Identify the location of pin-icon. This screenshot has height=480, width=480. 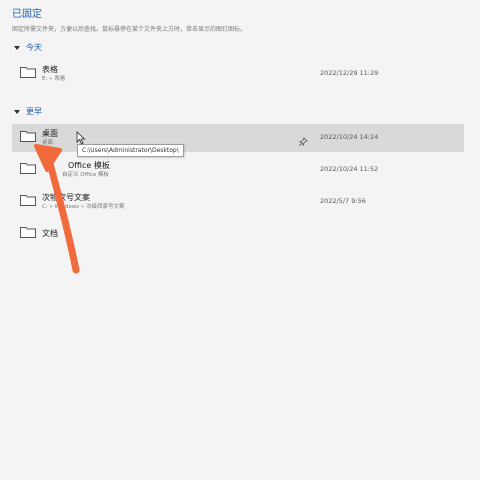
(303, 139).